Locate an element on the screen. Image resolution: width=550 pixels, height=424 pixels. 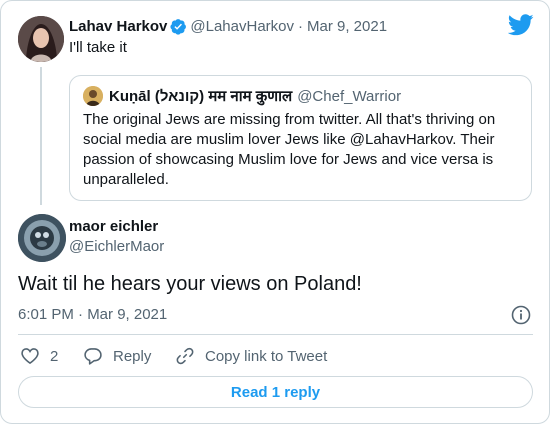
quoted-author-handle: @Chef_Warrior is located at coordinates (349, 96).